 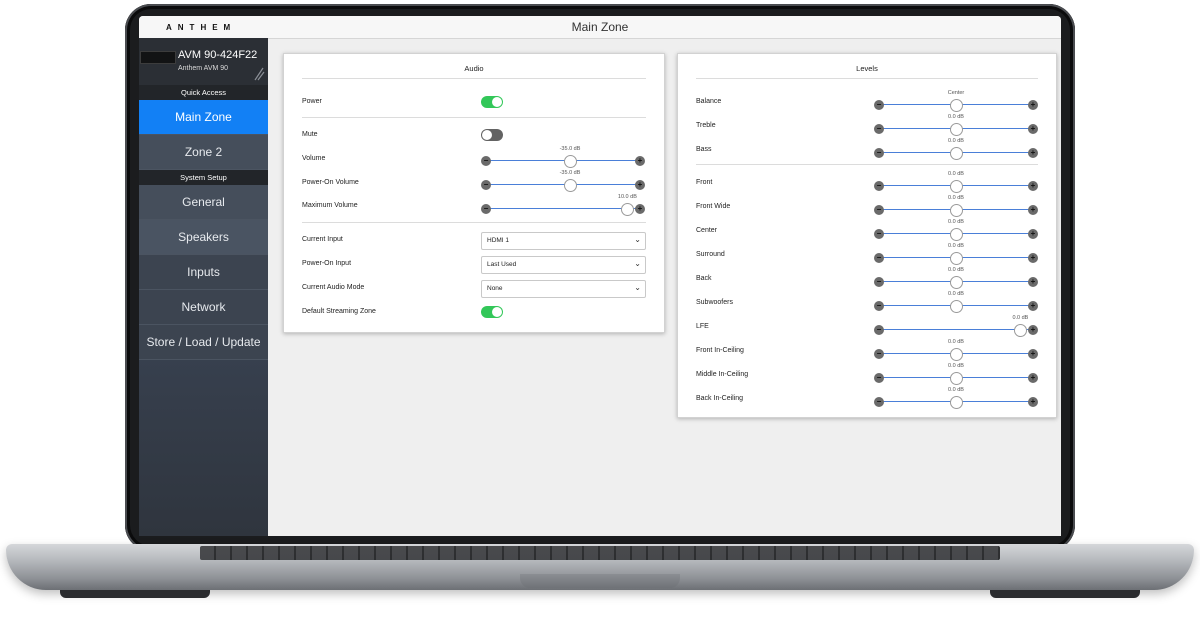 I want to click on sidebar-item-general: General, so click(x=203, y=202).